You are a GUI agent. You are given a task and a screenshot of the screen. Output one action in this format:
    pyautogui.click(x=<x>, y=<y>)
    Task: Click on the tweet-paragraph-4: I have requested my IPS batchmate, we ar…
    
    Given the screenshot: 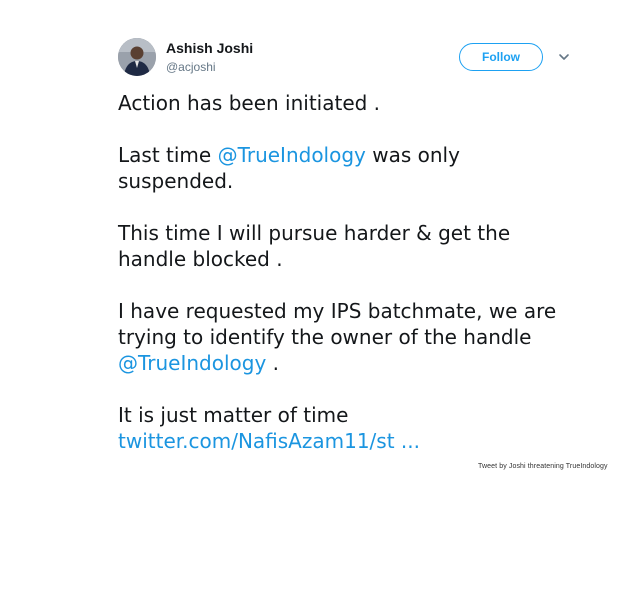 What is the action you would take?
    pyautogui.click(x=348, y=337)
    